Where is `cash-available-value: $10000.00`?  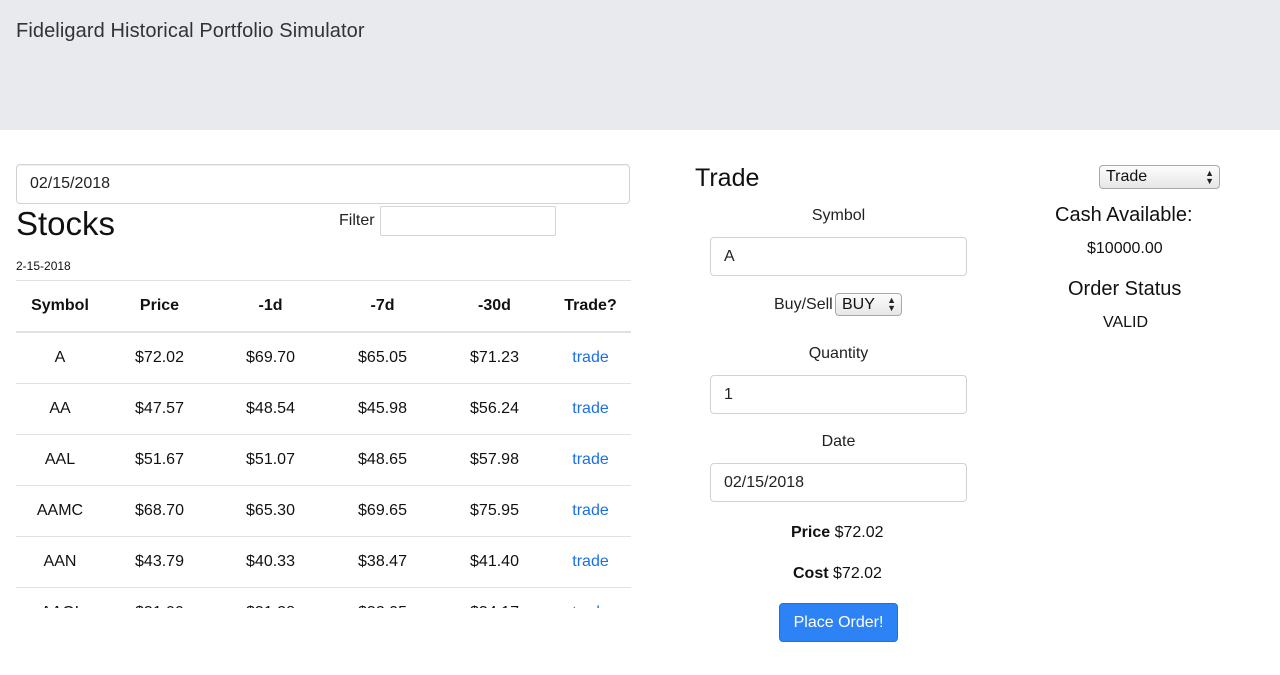
cash-available-value: $10000.00 is located at coordinates (1125, 248).